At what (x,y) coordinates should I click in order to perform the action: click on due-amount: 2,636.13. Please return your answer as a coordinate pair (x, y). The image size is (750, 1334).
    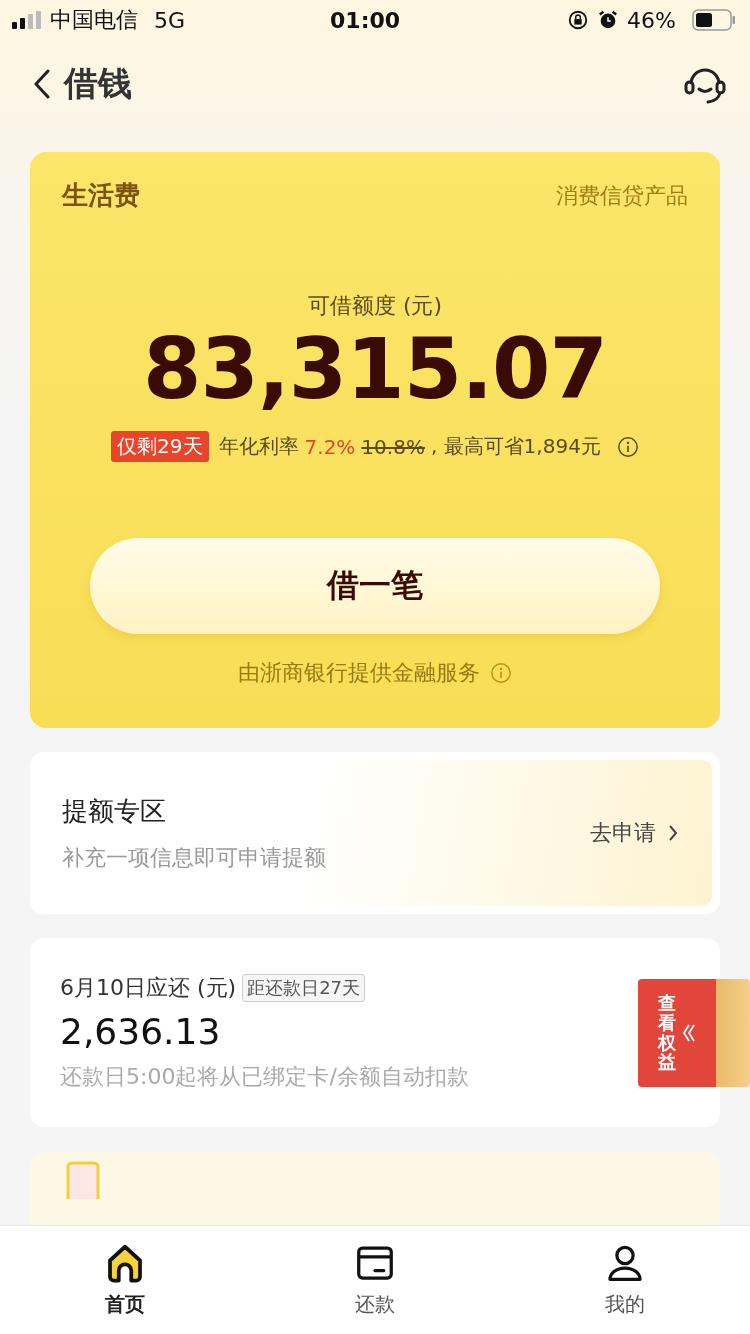
    Looking at the image, I should click on (141, 1032).